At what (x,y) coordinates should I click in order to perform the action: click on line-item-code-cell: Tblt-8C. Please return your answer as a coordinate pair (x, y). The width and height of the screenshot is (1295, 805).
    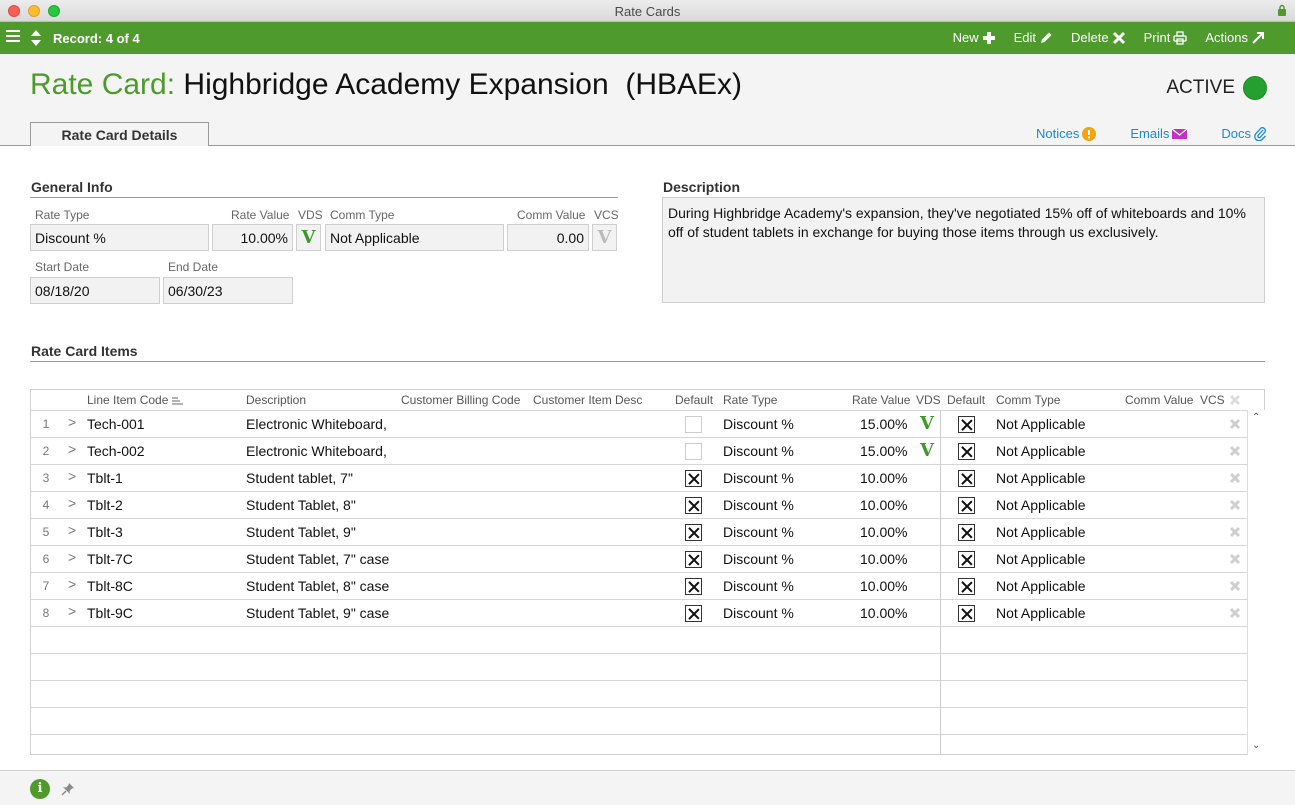
    Looking at the image, I should click on (110, 586).